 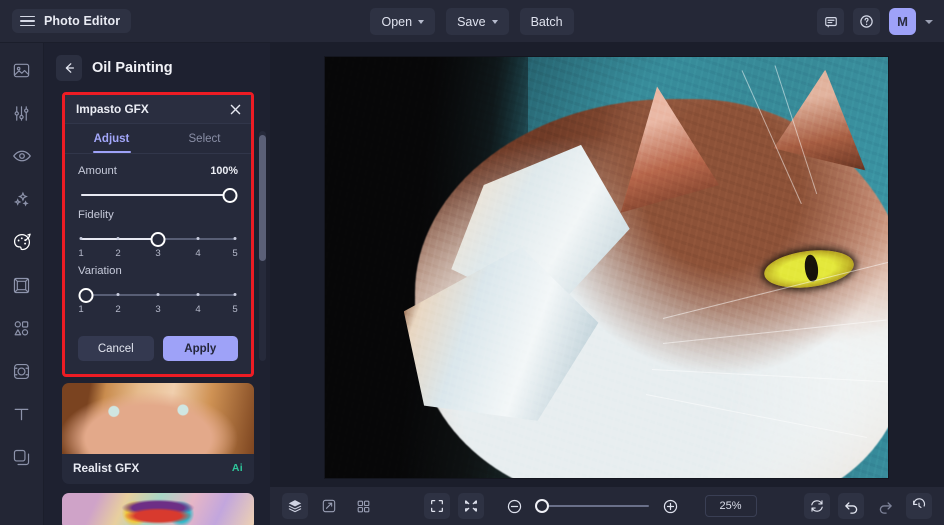 I want to click on preset-card-next, so click(x=158, y=509).